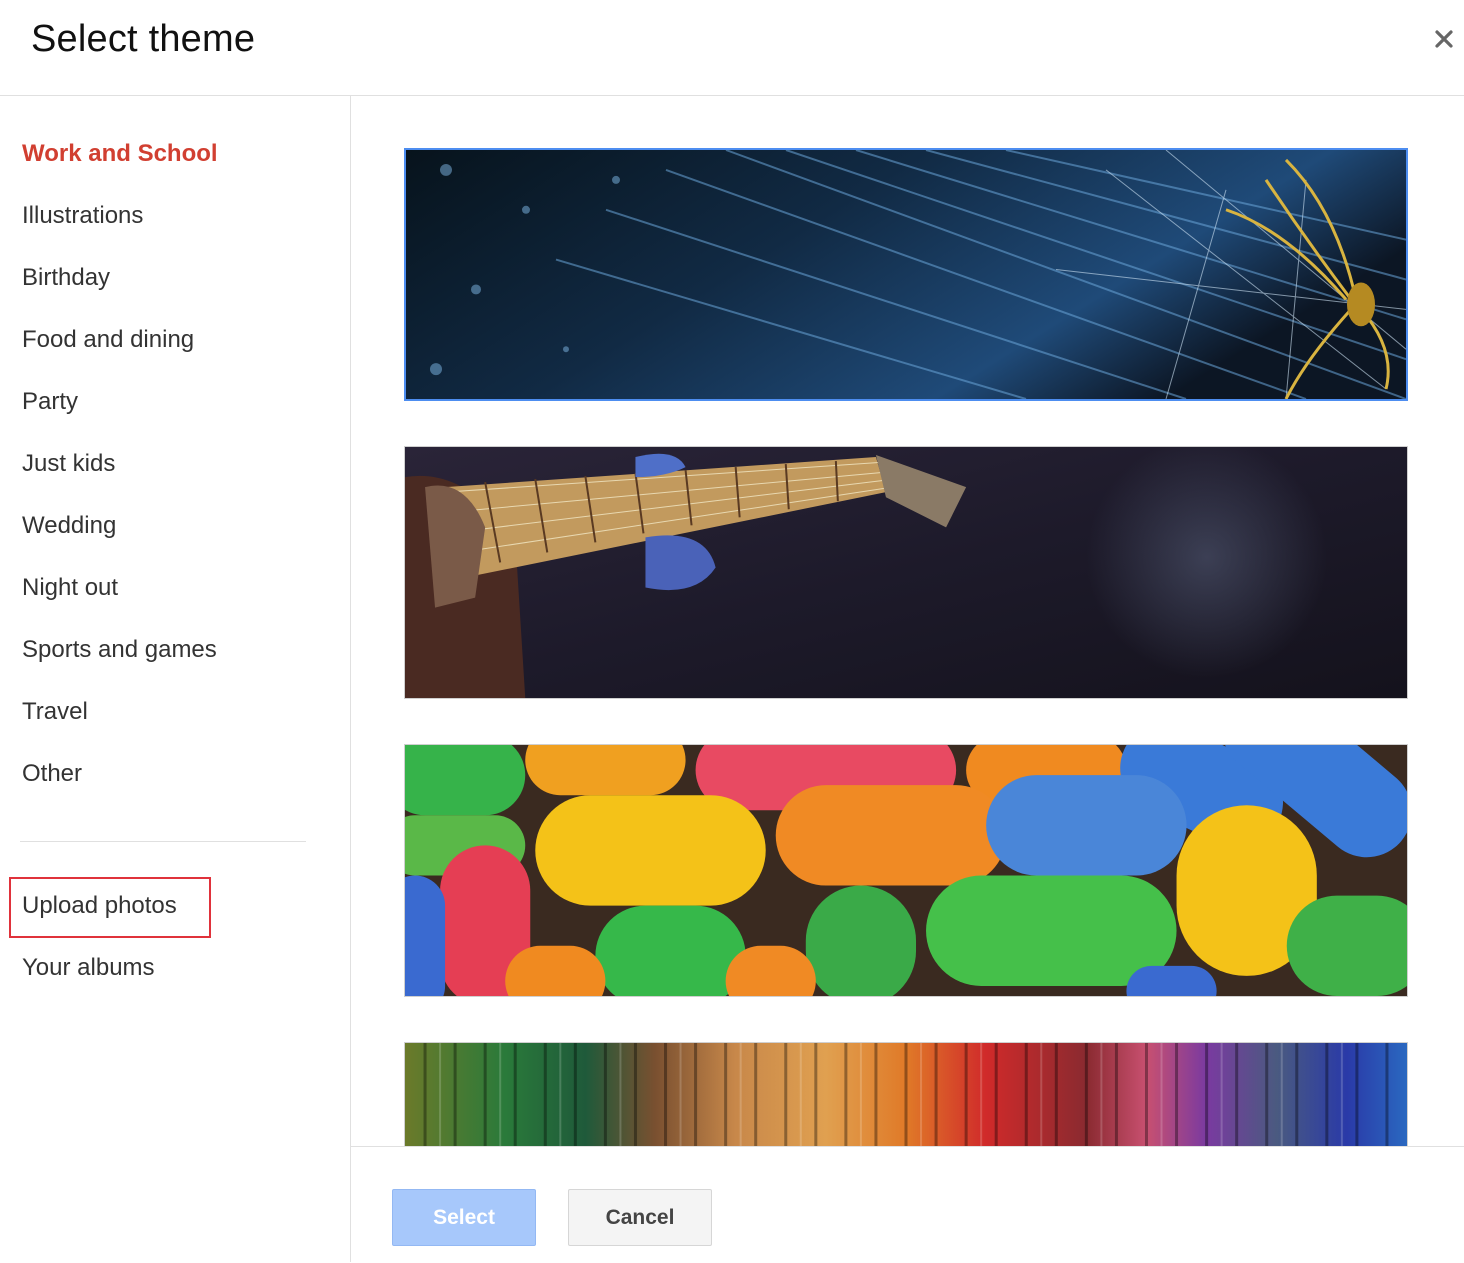 This screenshot has height=1263, width=1464. I want to click on sidebar-divider, so click(163, 841).